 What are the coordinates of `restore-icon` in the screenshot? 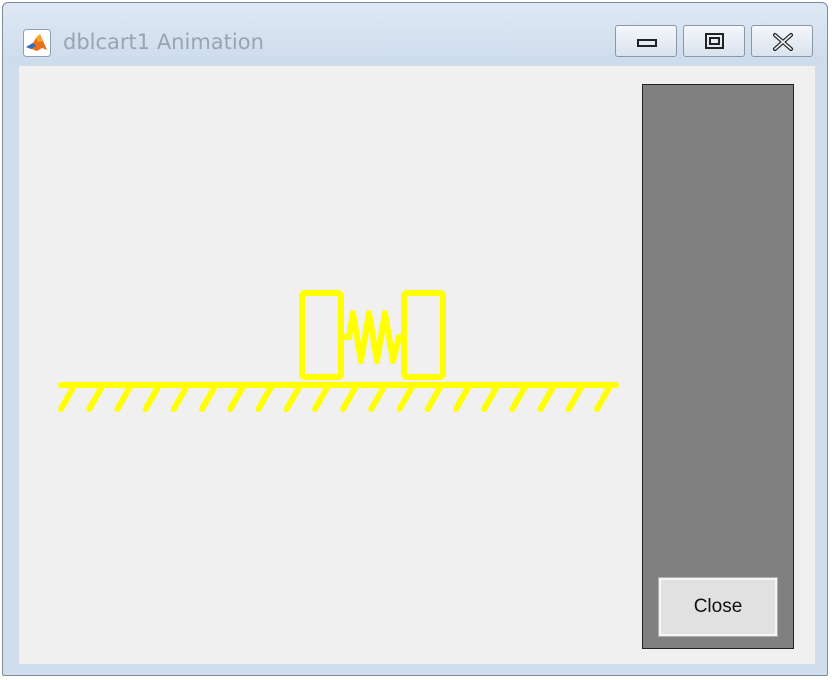 It's located at (714, 41).